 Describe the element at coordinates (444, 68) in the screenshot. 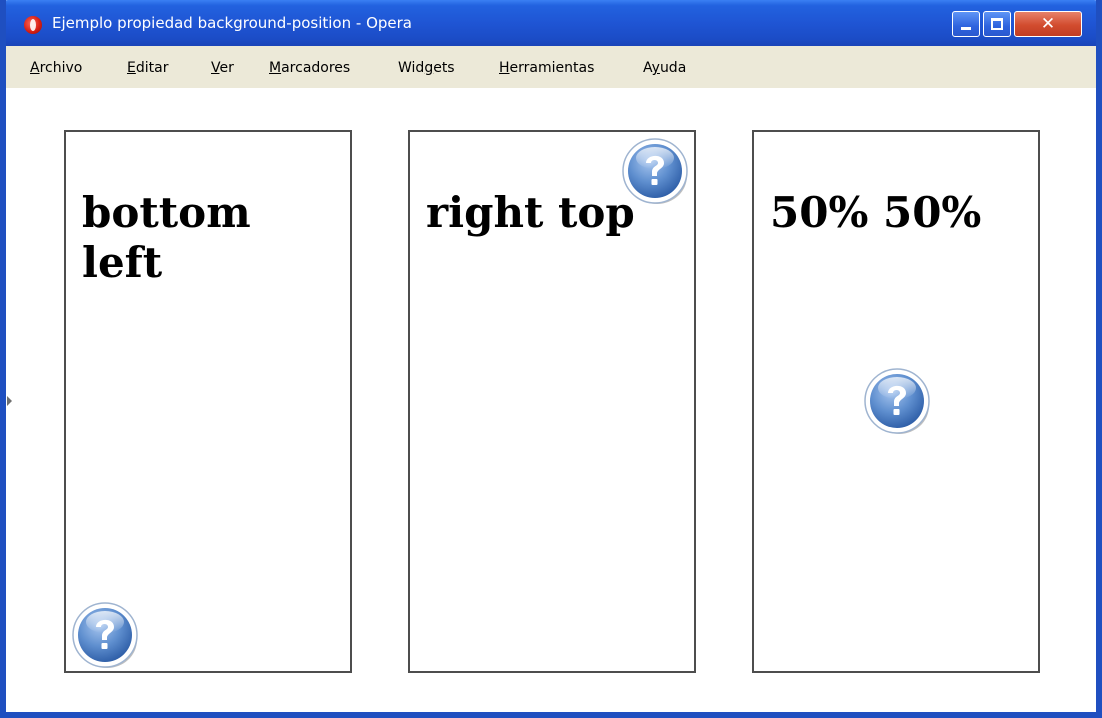

I see `menu-label-after: ets` at that location.